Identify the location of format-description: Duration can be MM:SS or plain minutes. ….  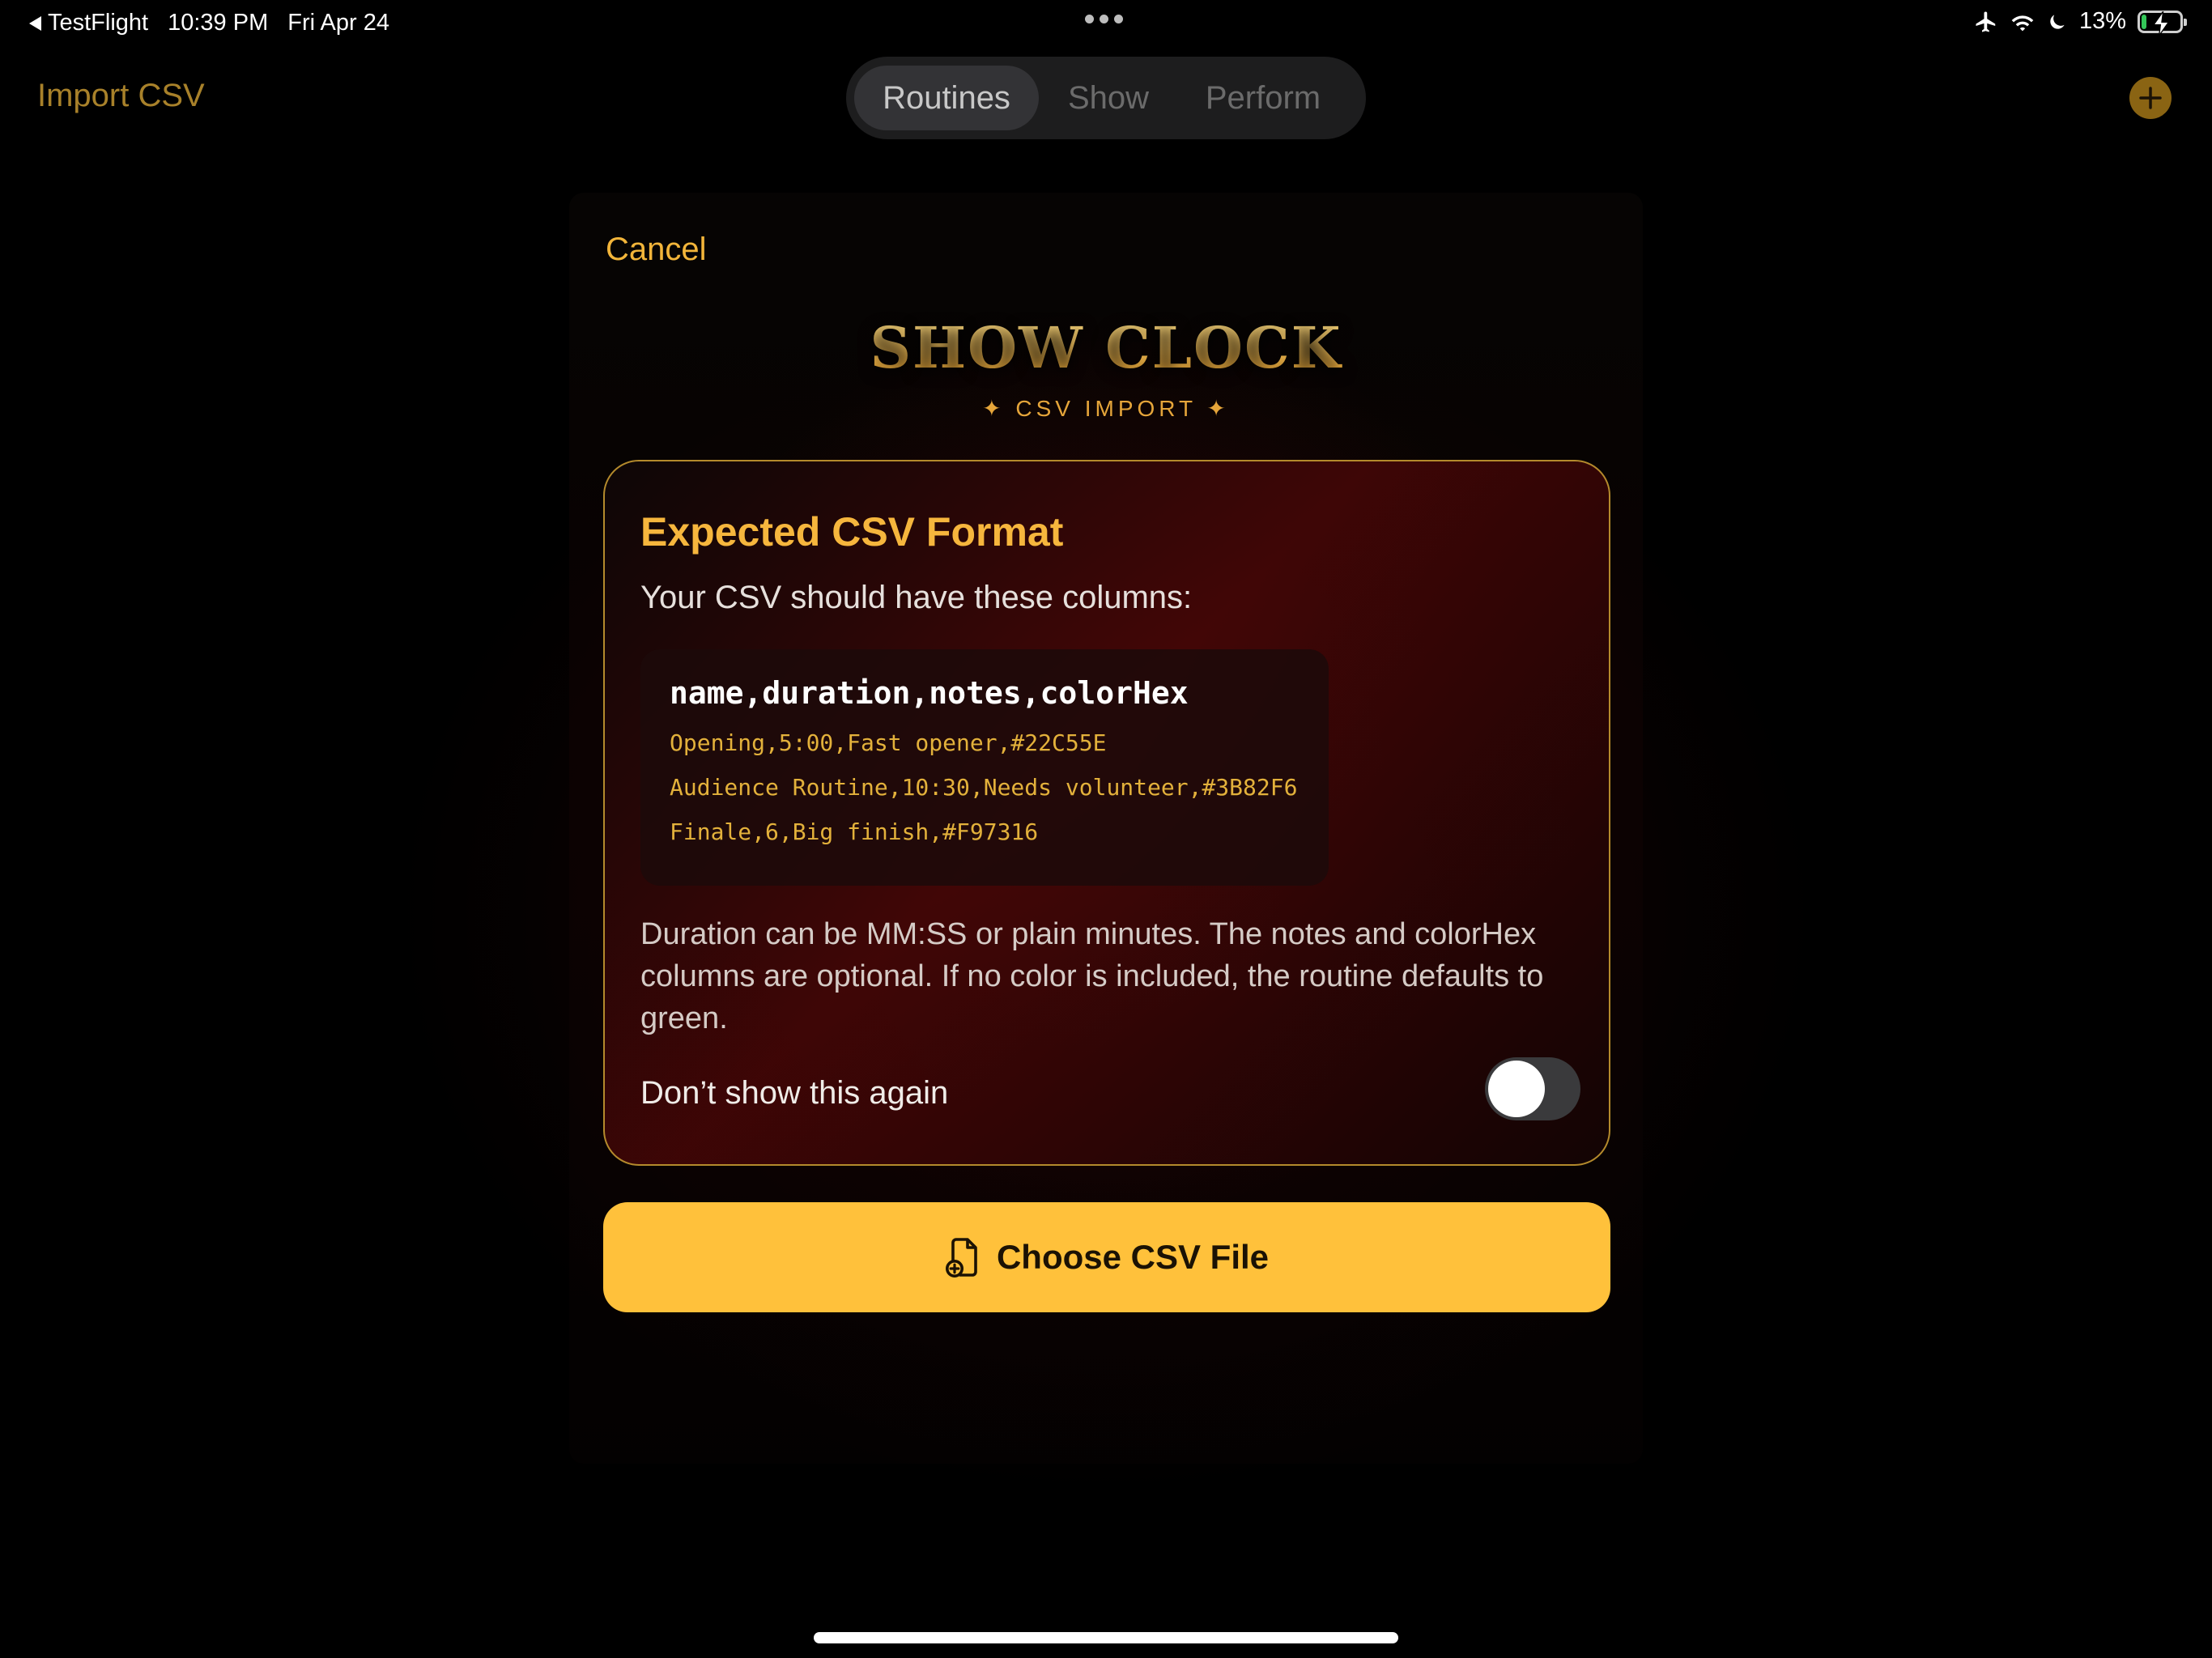
(1092, 976).